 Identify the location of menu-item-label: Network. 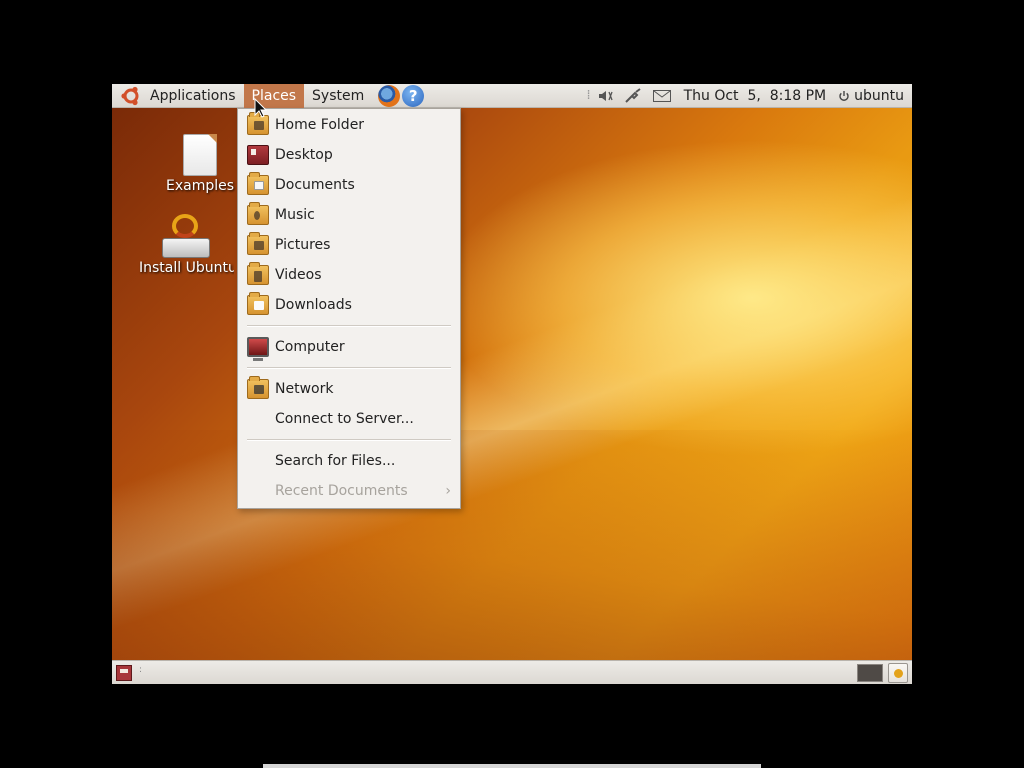
(304, 389).